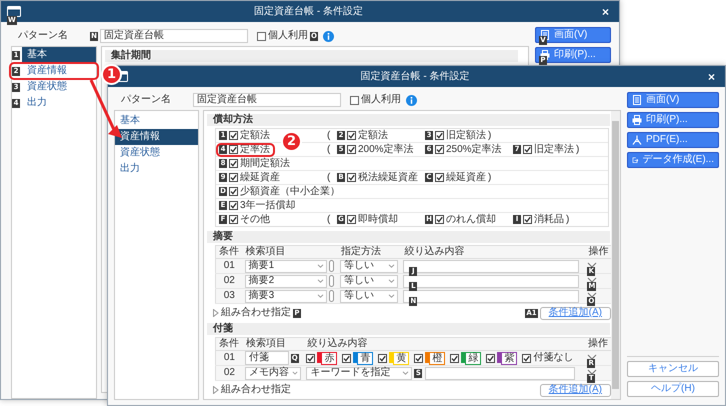 Image resolution: width=726 pixels, height=406 pixels. I want to click on checkbox-label: のれん償却, so click(471, 220).